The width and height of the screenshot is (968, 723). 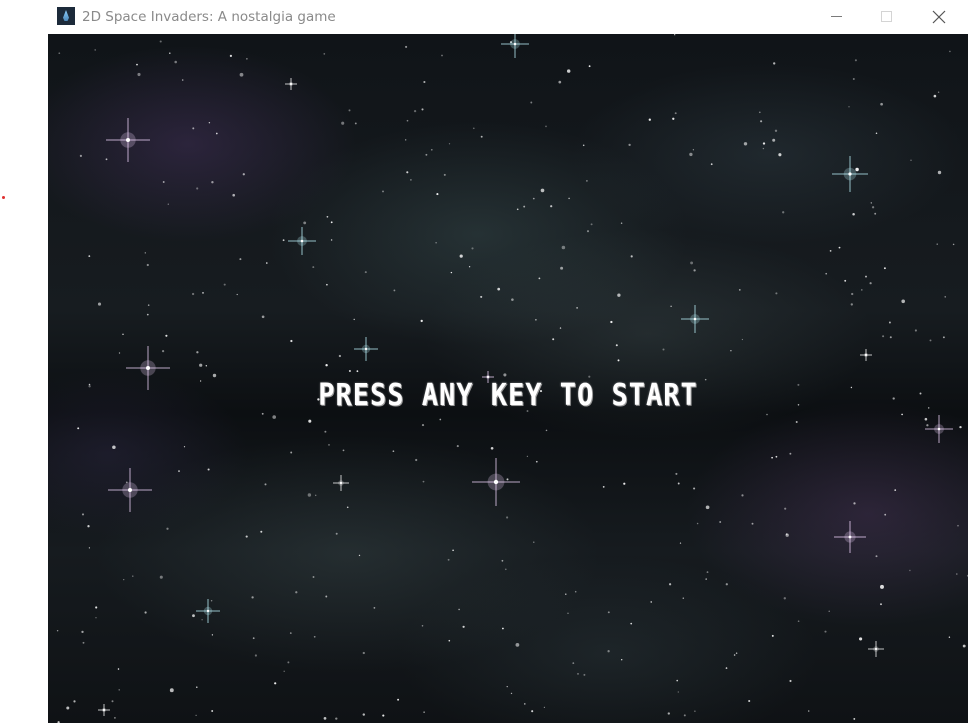 I want to click on close-button, so click(x=939, y=17).